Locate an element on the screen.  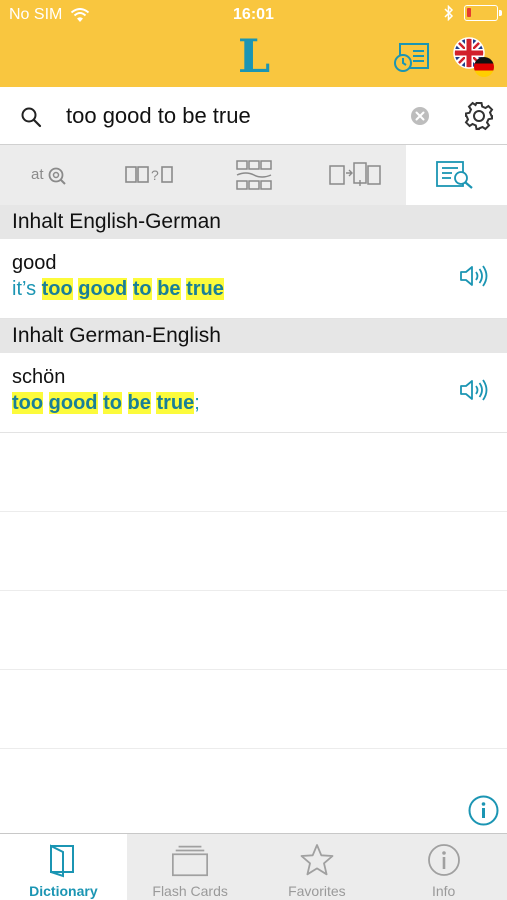
entry-example: it’s too good to be true is located at coordinates (118, 289).